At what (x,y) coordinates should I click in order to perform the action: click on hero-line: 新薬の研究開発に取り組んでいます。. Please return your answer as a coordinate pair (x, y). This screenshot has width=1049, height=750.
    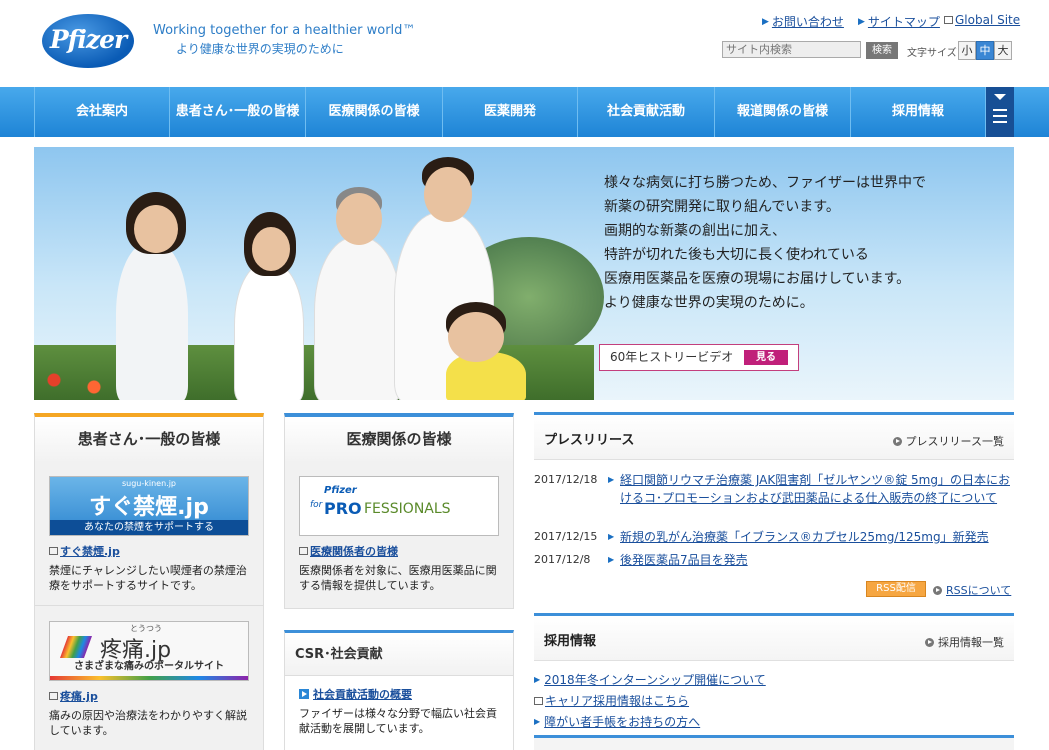
    Looking at the image, I should click on (722, 207).